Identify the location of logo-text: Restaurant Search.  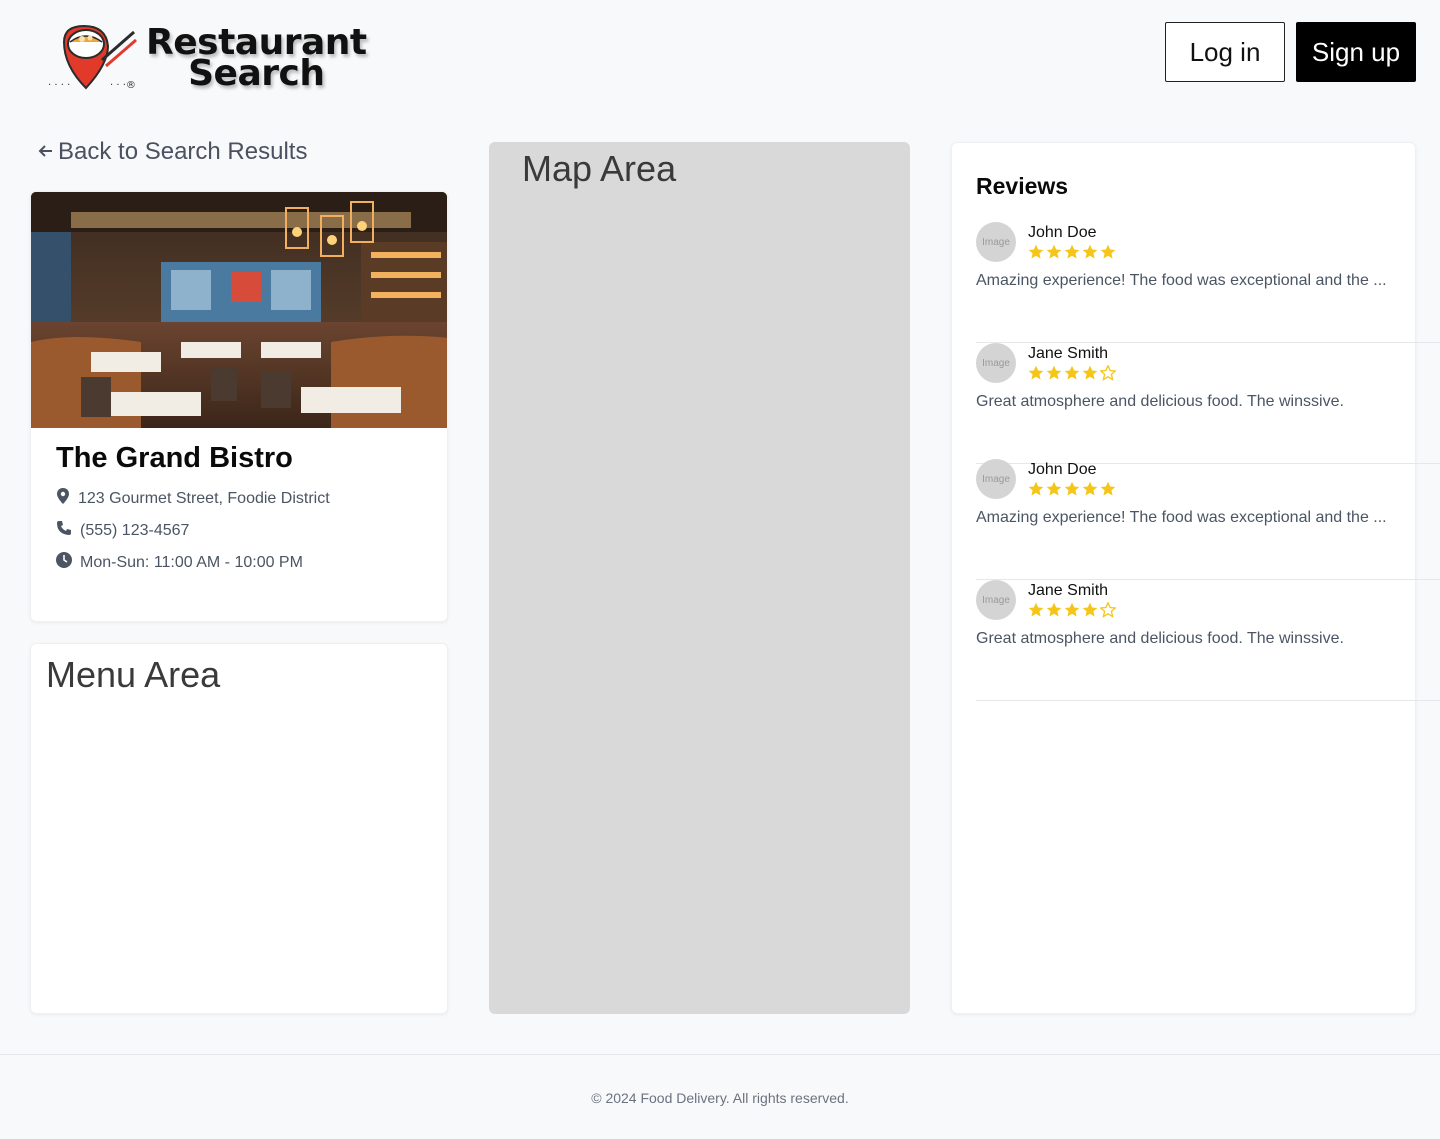
(256, 58).